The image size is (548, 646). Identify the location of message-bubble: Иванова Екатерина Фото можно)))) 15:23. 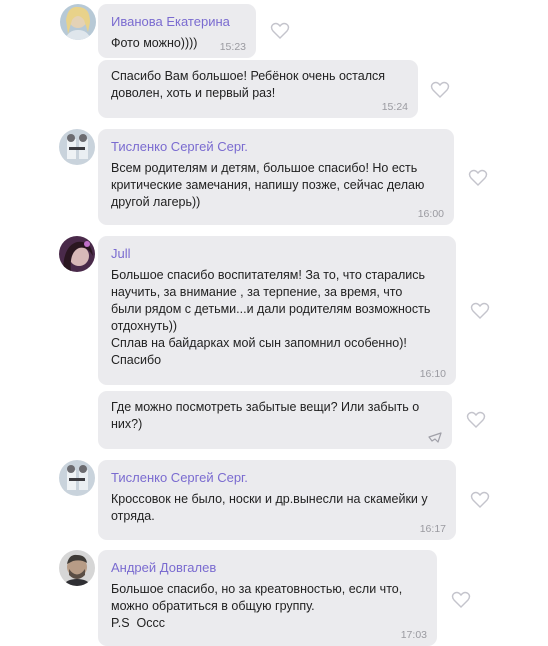
(177, 31).